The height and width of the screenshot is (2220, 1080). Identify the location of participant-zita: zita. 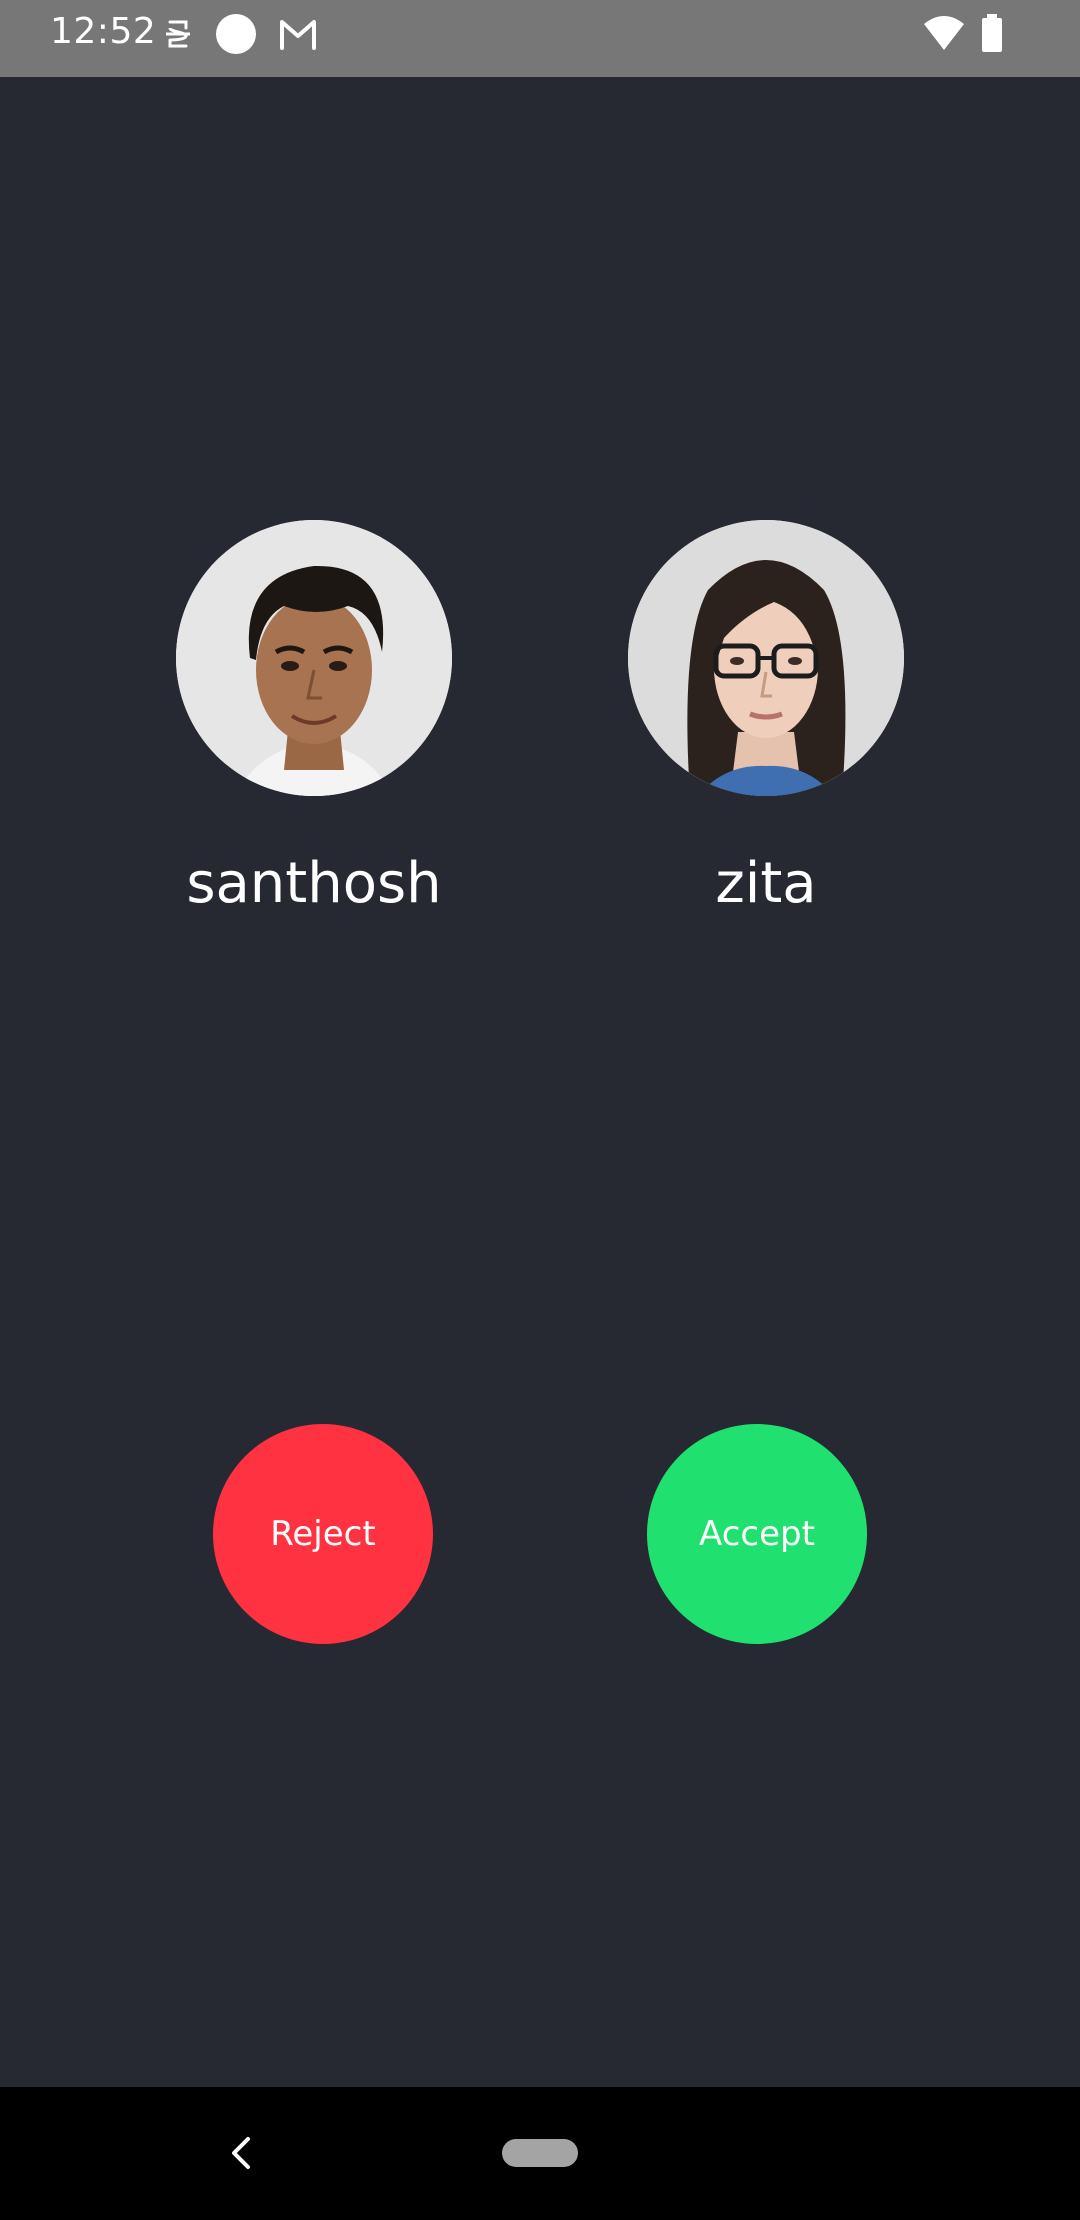
(766, 718).